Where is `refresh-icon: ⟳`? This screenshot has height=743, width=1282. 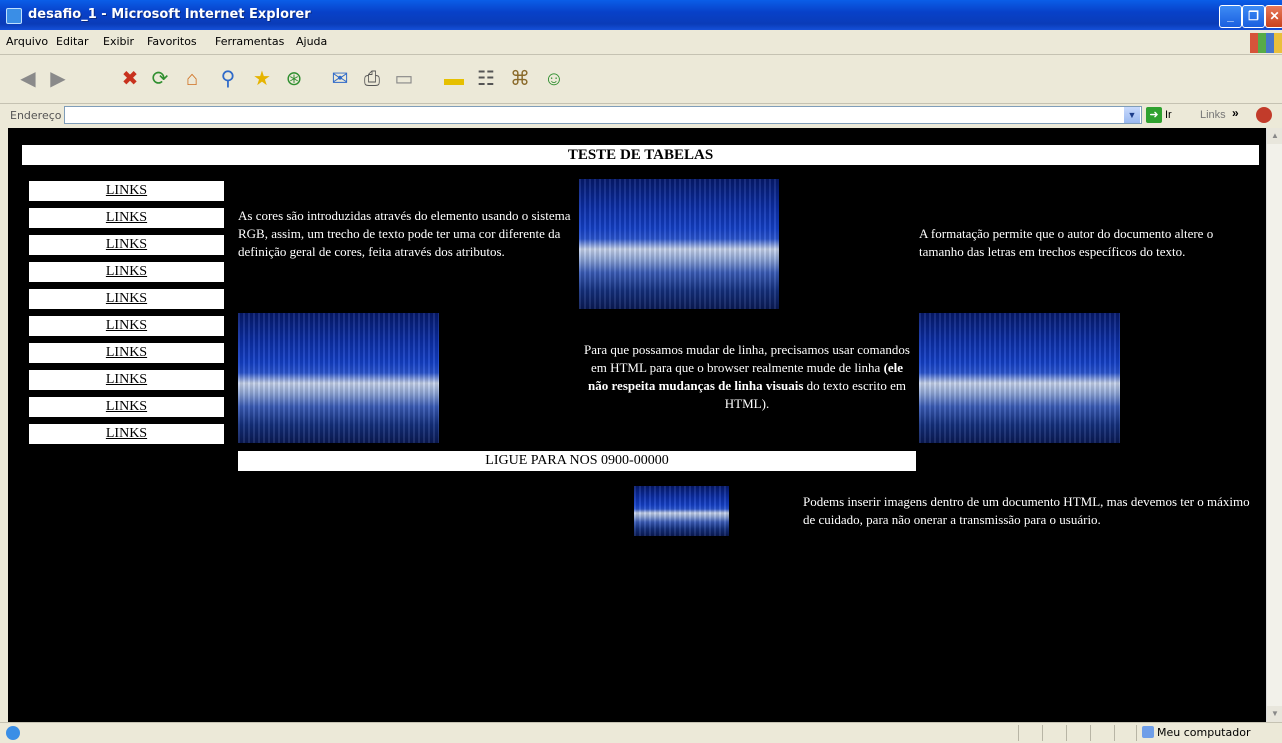 refresh-icon: ⟳ is located at coordinates (160, 79).